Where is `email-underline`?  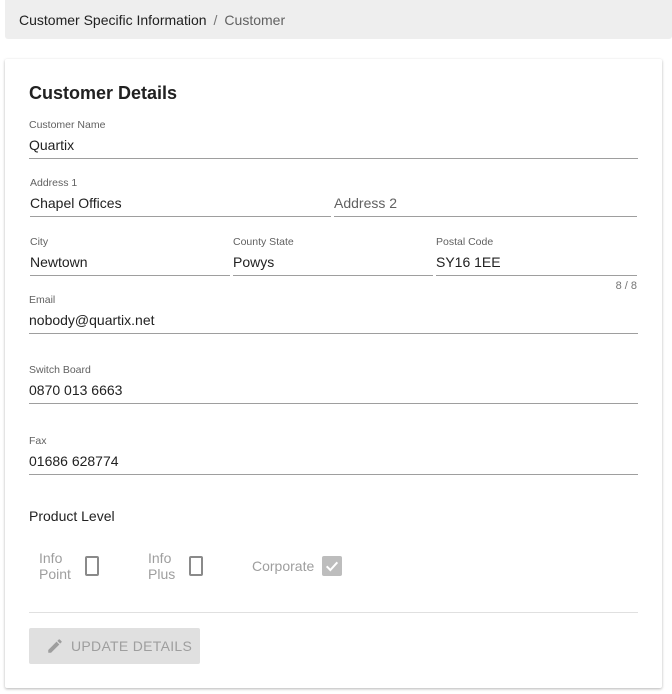
email-underline is located at coordinates (333, 333).